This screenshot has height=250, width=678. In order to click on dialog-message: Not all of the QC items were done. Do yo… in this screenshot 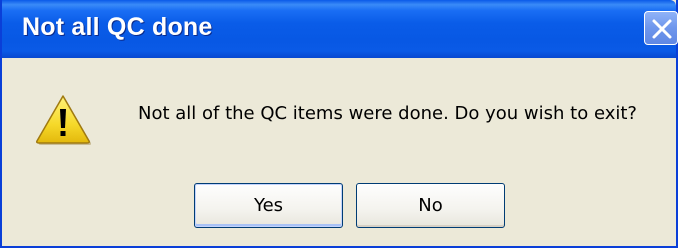, I will do `click(387, 113)`.